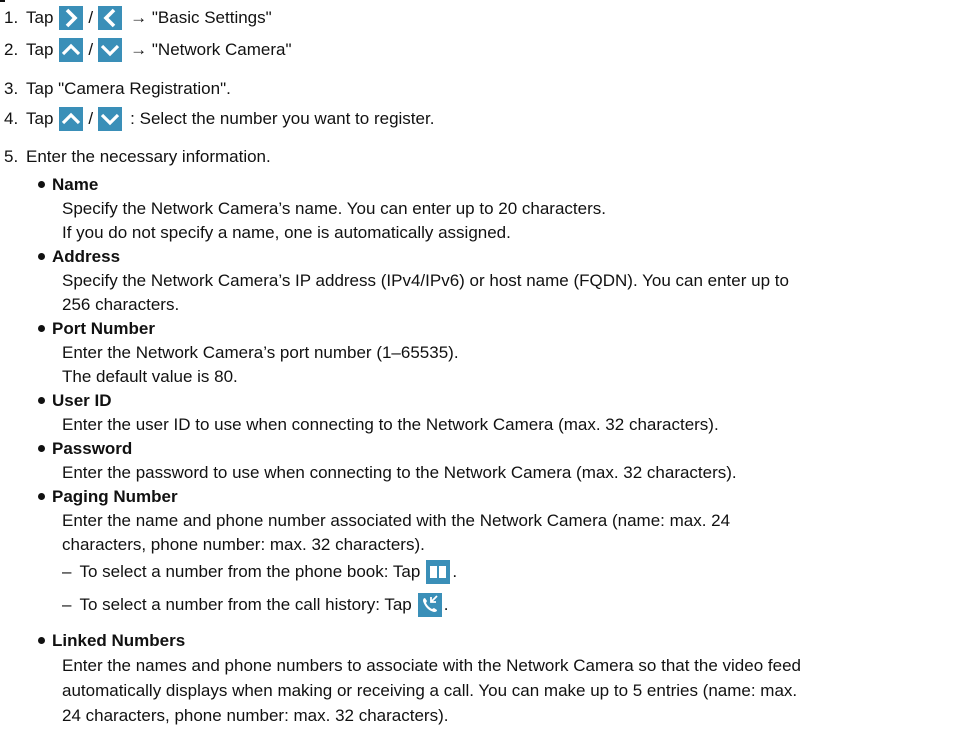 Image resolution: width=972 pixels, height=755 pixels. Describe the element at coordinates (438, 572) in the screenshot. I see `phone-book-icon` at that location.